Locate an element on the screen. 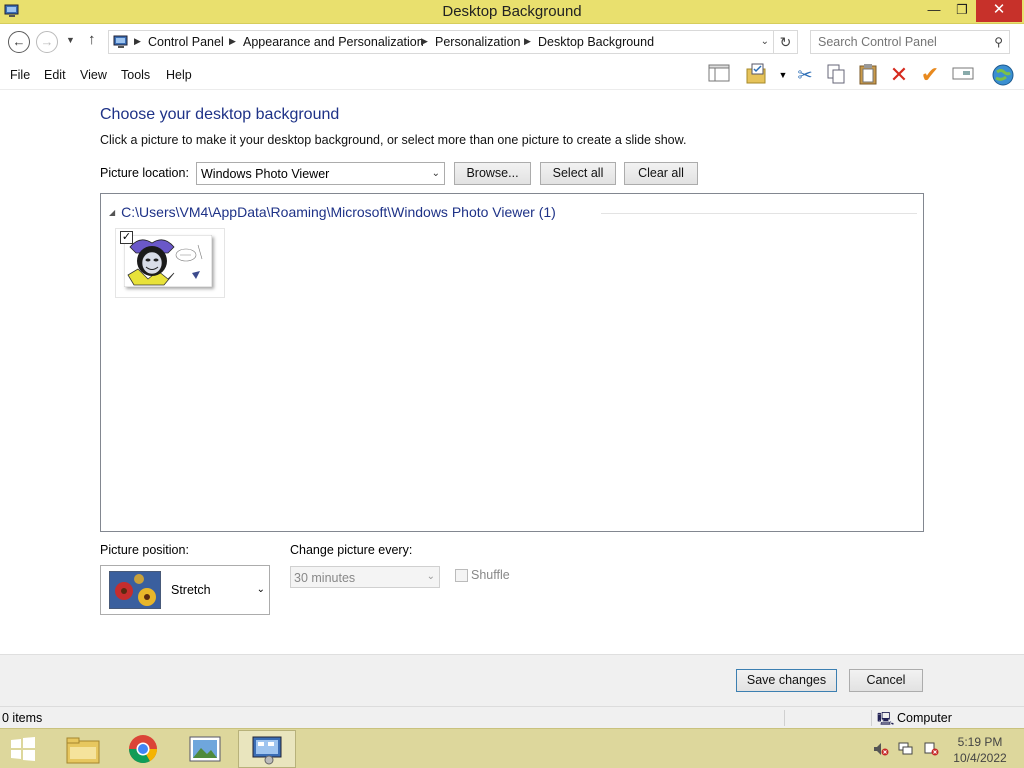 Image resolution: width=1024 pixels, height=768 pixels. properties-folder-icon is located at coordinates (757, 75).